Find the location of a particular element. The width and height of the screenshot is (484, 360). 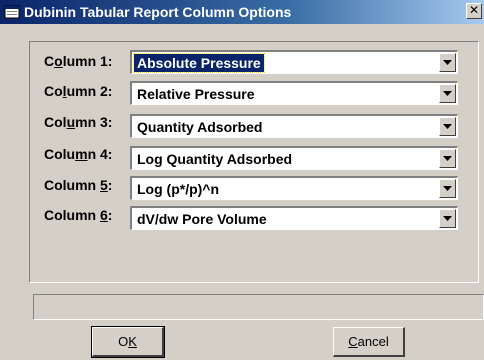

column-1-select: Absolute Pressure is located at coordinates (294, 62).